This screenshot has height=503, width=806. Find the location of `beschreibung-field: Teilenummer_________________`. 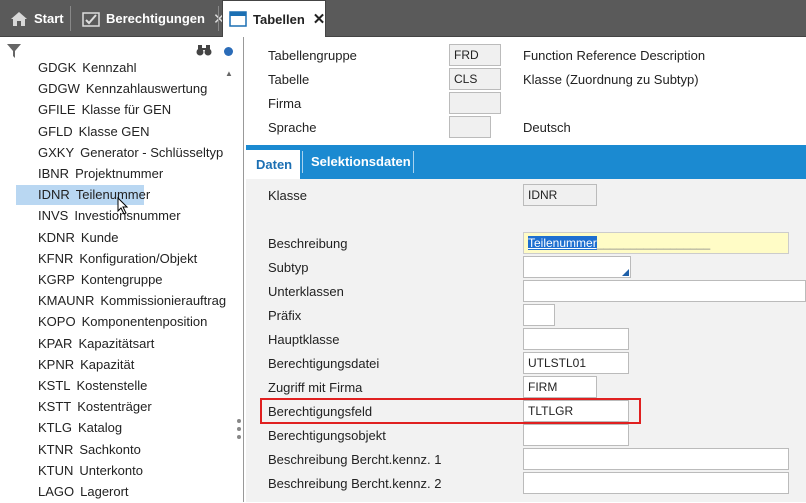

beschreibung-field: Teilenummer_________________ is located at coordinates (656, 243).